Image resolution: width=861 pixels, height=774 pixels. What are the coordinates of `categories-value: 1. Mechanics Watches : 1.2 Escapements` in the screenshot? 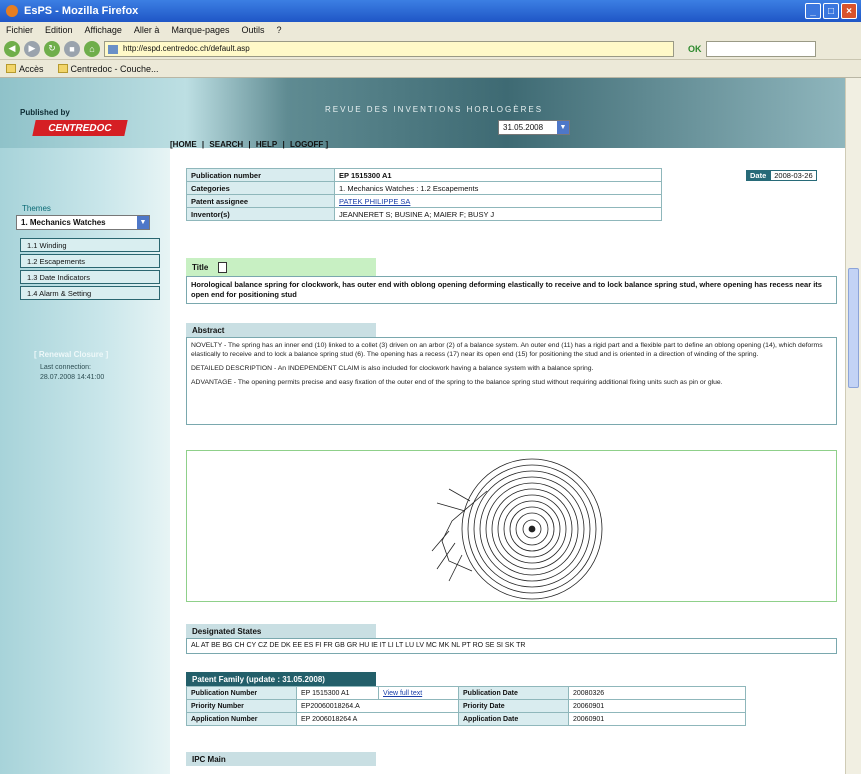 It's located at (498, 188).